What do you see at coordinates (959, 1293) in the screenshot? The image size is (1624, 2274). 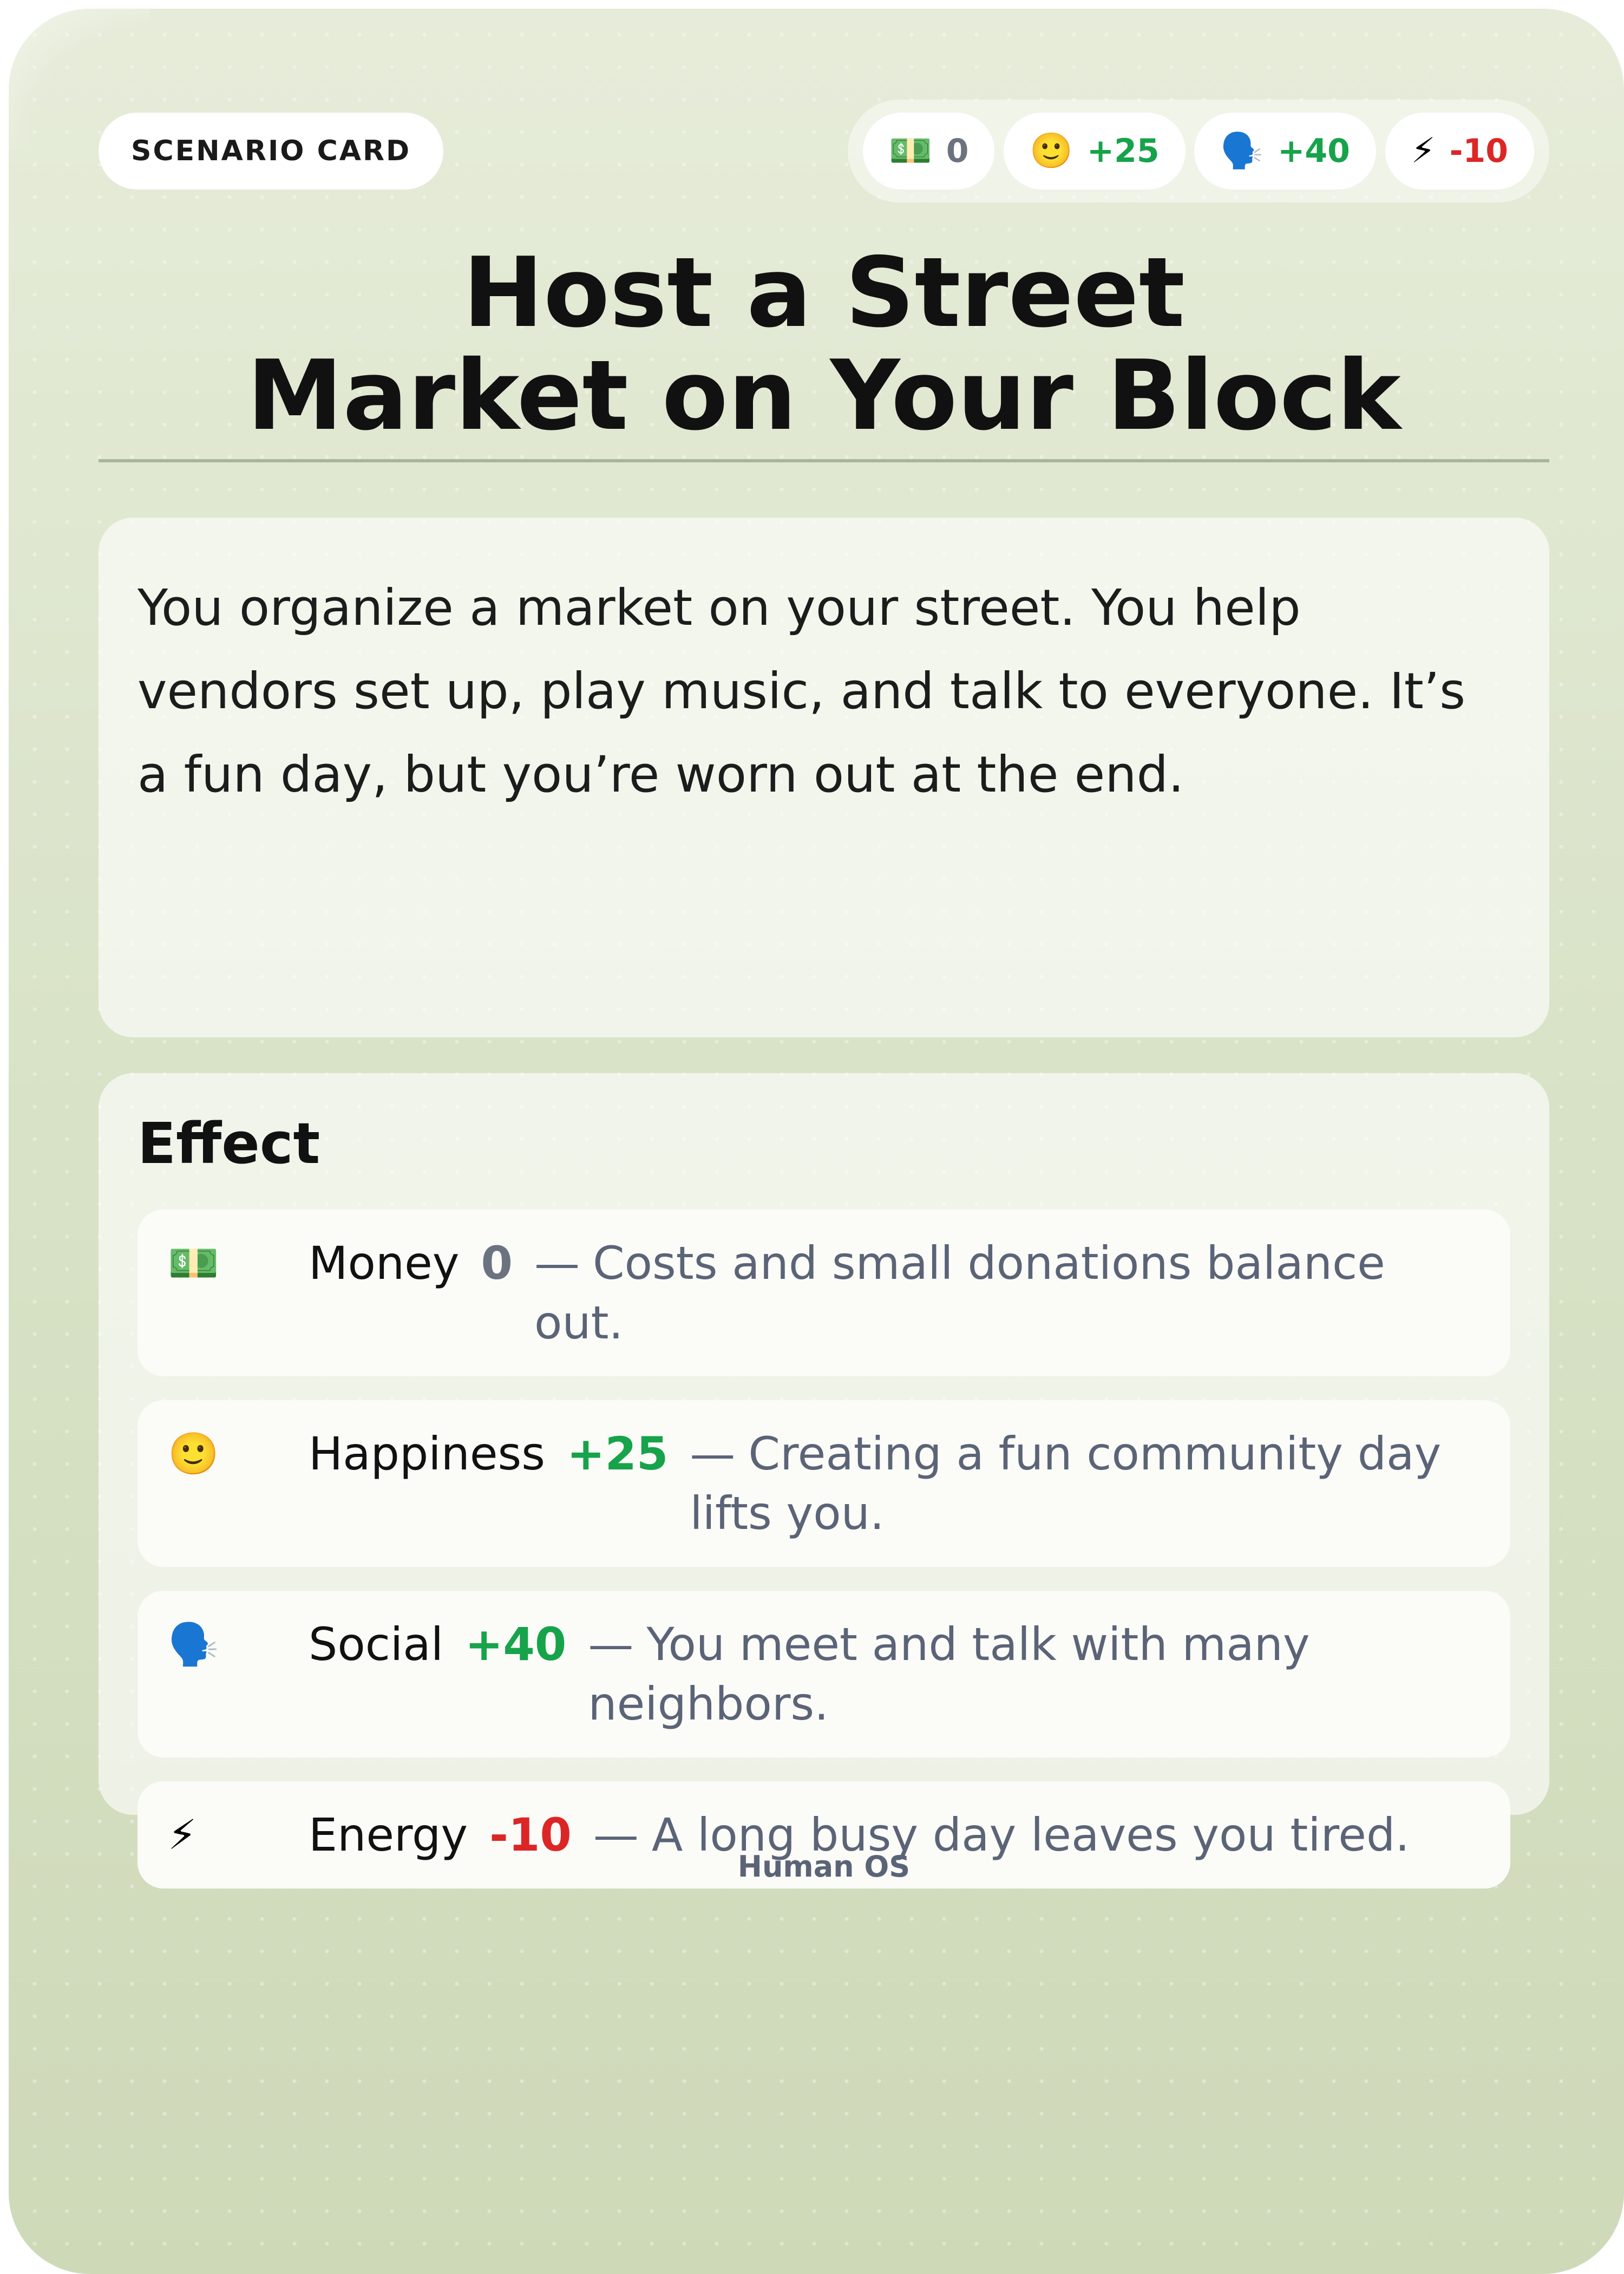 I see `effect-description-text: Costs and small donations balance out.` at bounding box center [959, 1293].